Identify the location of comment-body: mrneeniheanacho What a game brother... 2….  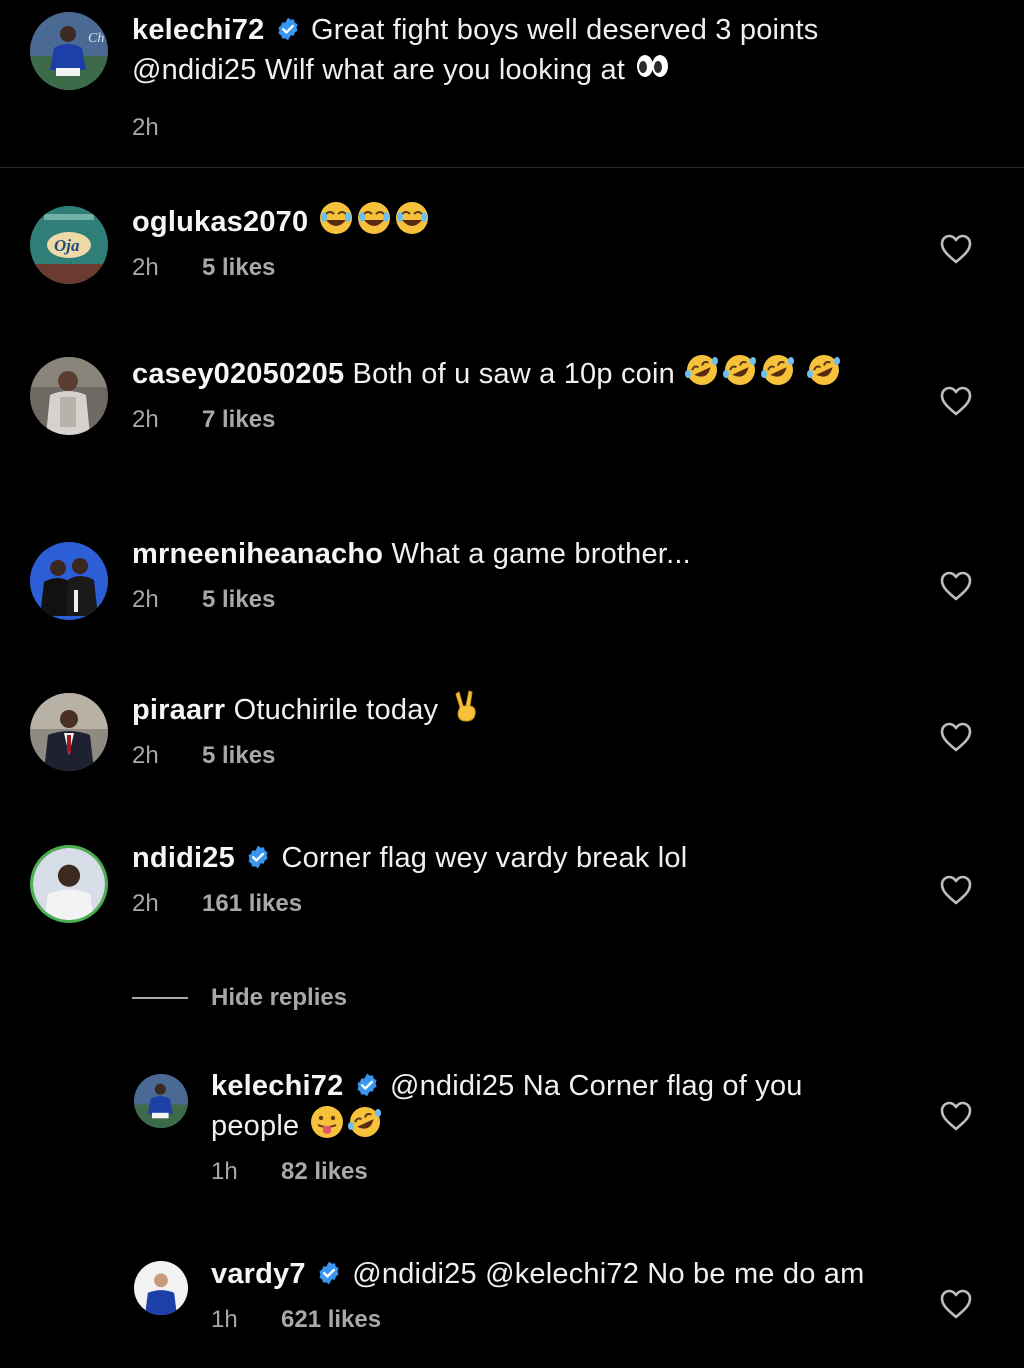
(508, 575).